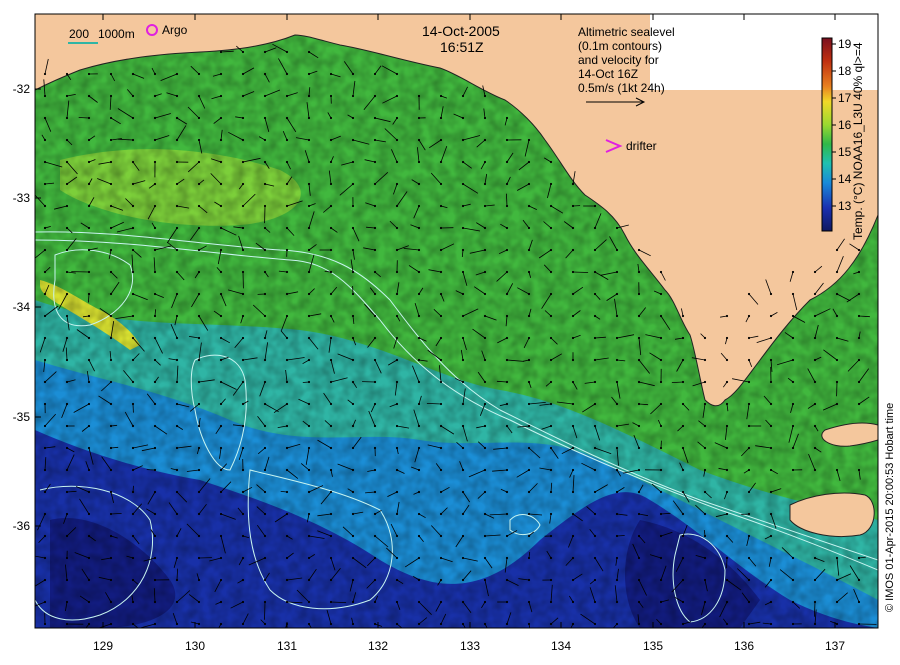  Describe the element at coordinates (175, 30) in the screenshot. I see `argo-label: Argo` at that location.